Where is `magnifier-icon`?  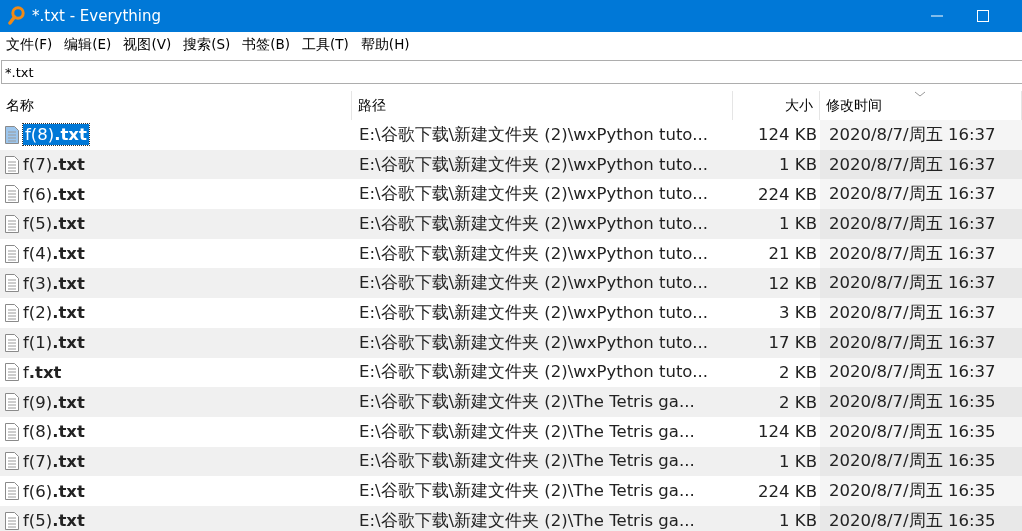 magnifier-icon is located at coordinates (17, 16).